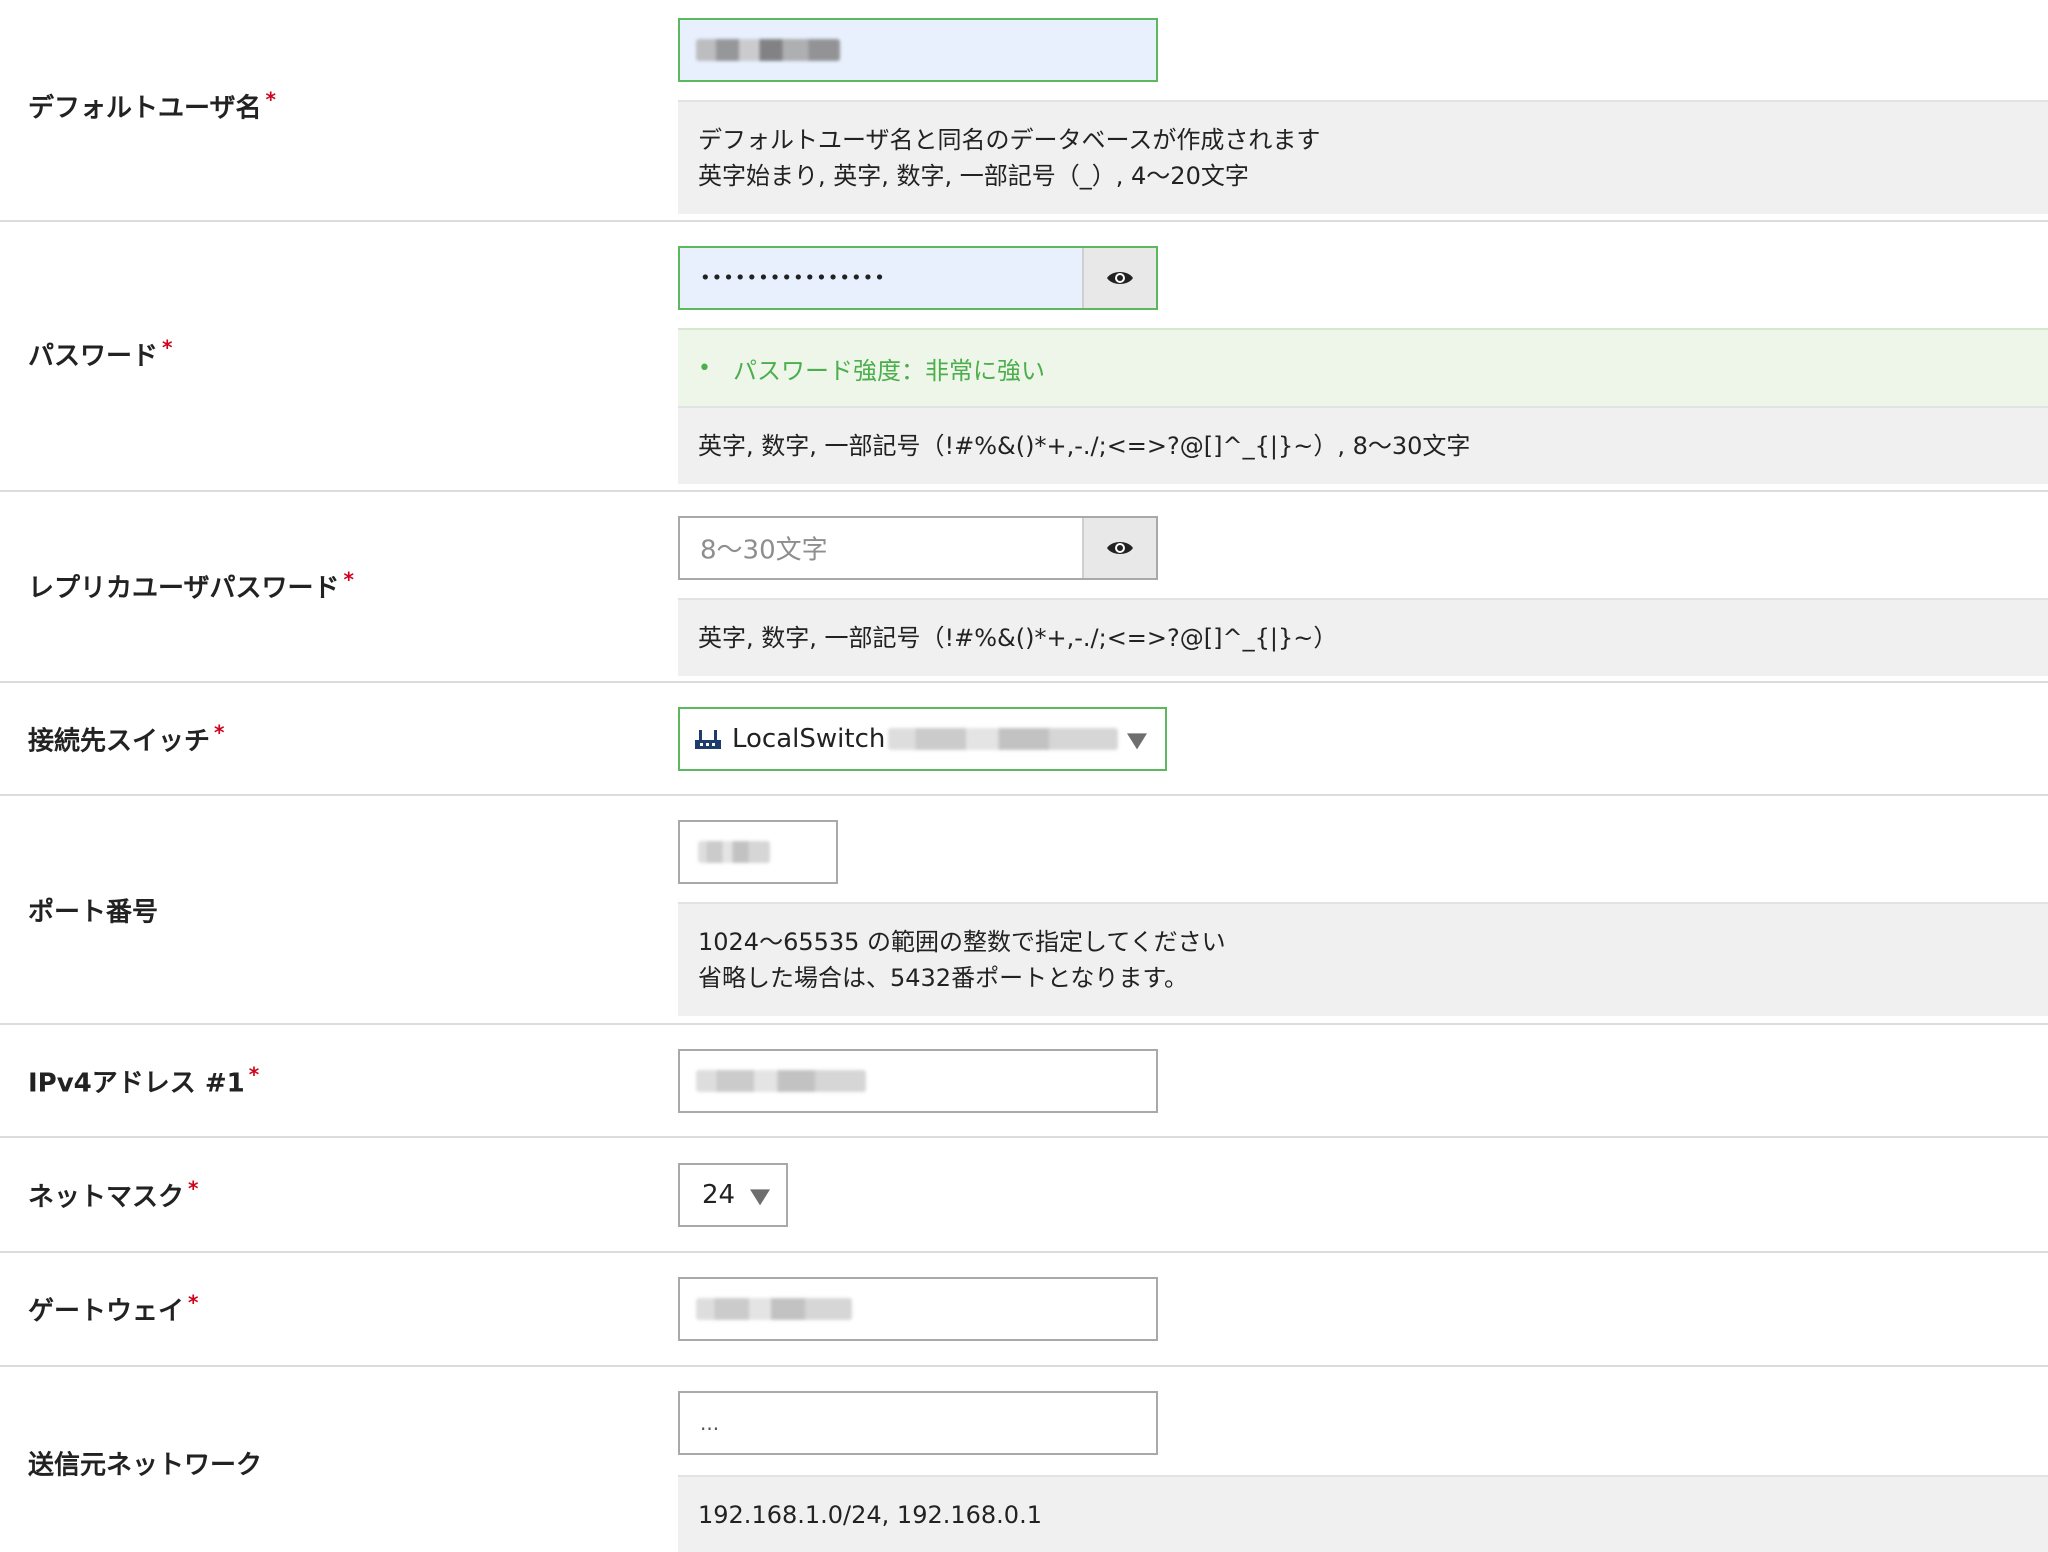  I want to click on password-label: パスワード *, so click(100, 353).